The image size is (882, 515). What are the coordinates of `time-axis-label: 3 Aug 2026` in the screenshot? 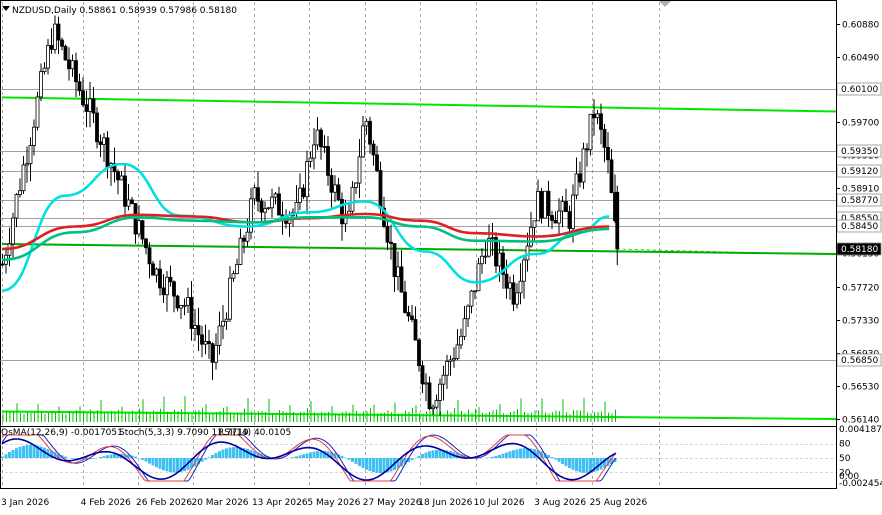 It's located at (560, 503).